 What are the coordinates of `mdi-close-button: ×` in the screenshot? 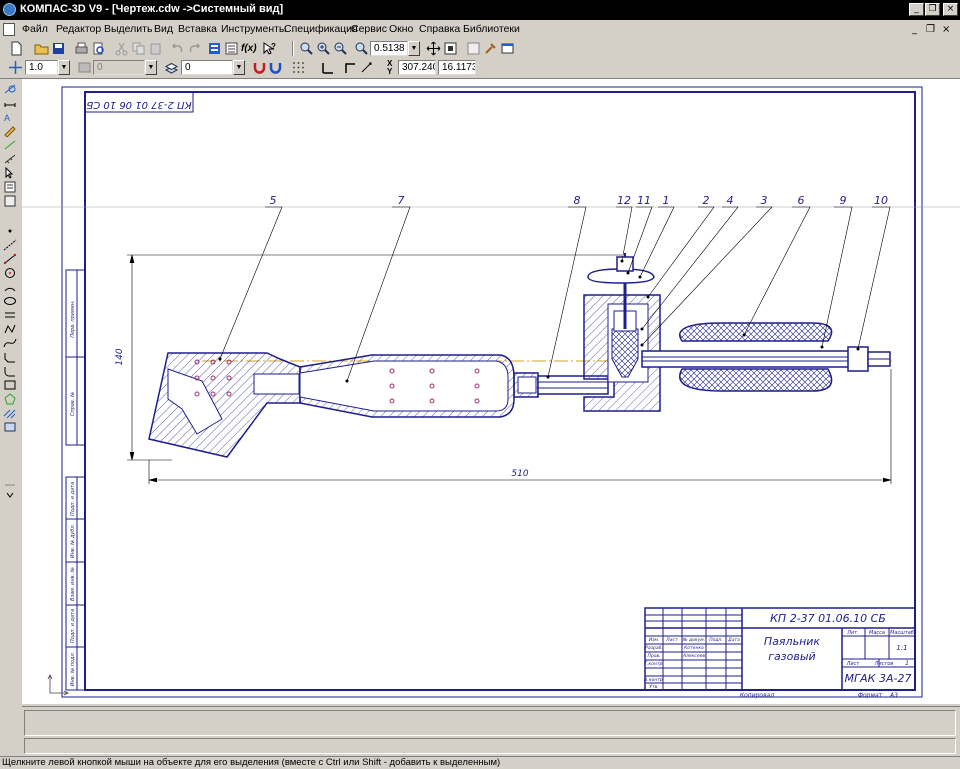 It's located at (946, 29).